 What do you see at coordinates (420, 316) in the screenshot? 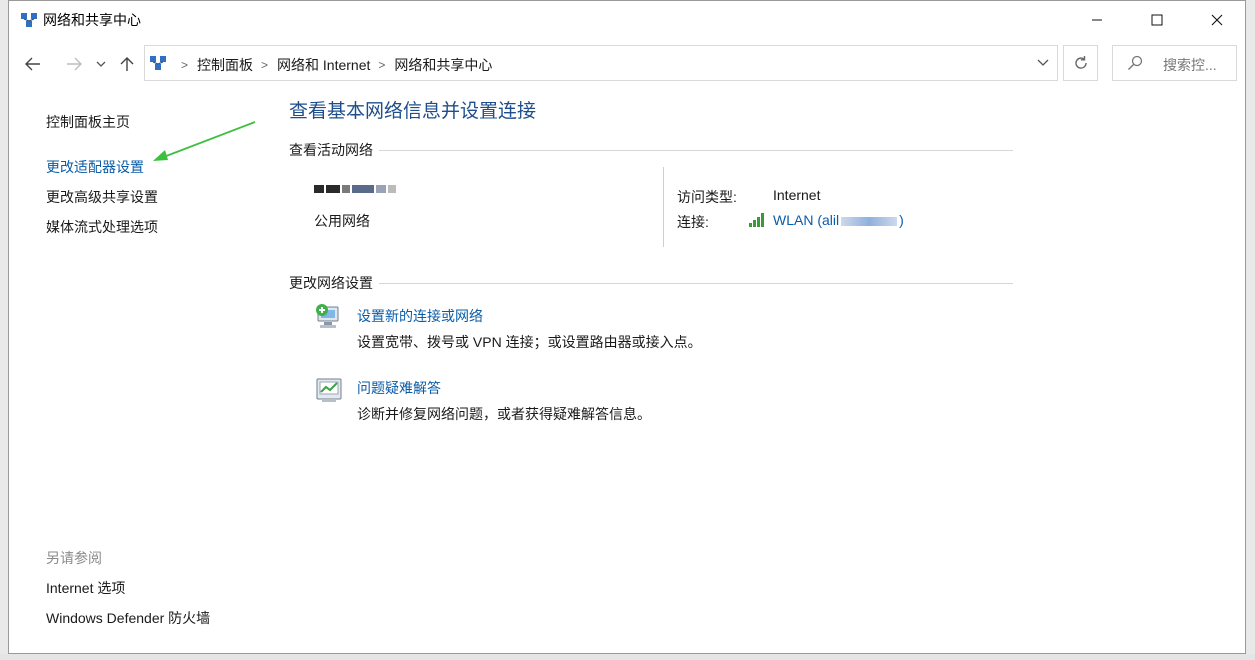
I see `setup-new-connection-link: 设置新的连接或网络` at bounding box center [420, 316].